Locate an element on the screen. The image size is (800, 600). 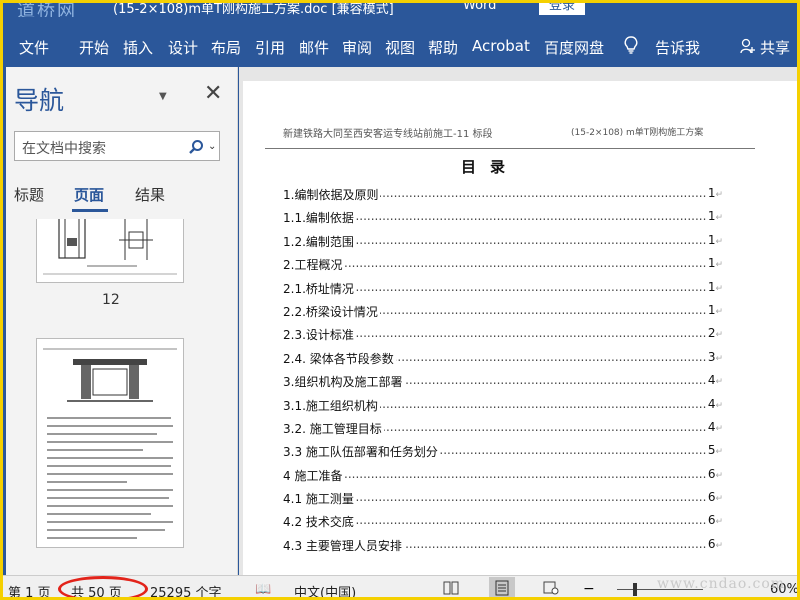
toc-entry-label: 2.1.桥址情况 is located at coordinates (319, 288).